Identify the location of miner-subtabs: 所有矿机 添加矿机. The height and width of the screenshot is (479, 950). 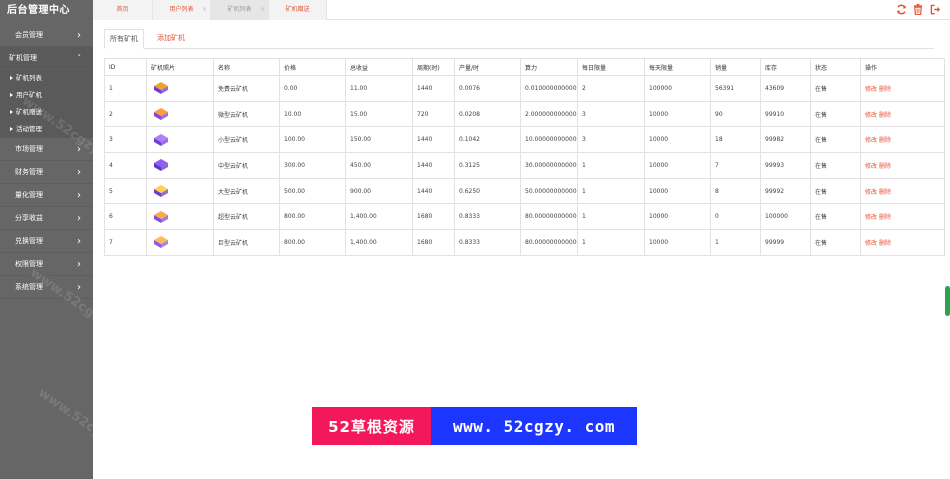
(519, 39).